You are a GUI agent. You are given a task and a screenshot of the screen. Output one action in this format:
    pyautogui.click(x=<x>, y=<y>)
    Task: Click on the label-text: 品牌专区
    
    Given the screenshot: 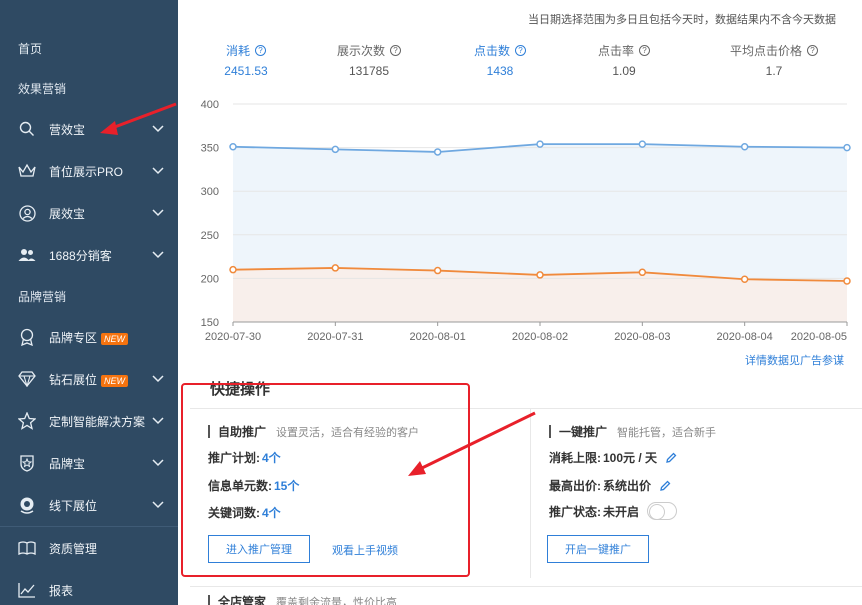 What is the action you would take?
    pyautogui.click(x=73, y=337)
    